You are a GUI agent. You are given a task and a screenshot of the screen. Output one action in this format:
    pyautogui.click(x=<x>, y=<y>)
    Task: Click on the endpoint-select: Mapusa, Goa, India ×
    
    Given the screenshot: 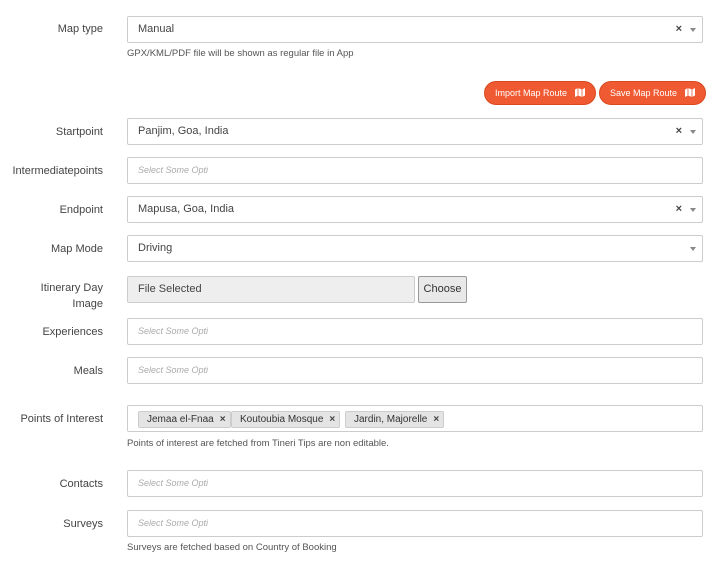 What is the action you would take?
    pyautogui.click(x=415, y=209)
    